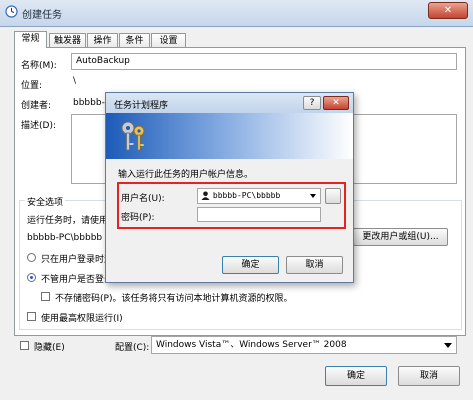  Describe the element at coordinates (49, 348) in the screenshot. I see `hidden-label: 隐藏(E)` at that location.